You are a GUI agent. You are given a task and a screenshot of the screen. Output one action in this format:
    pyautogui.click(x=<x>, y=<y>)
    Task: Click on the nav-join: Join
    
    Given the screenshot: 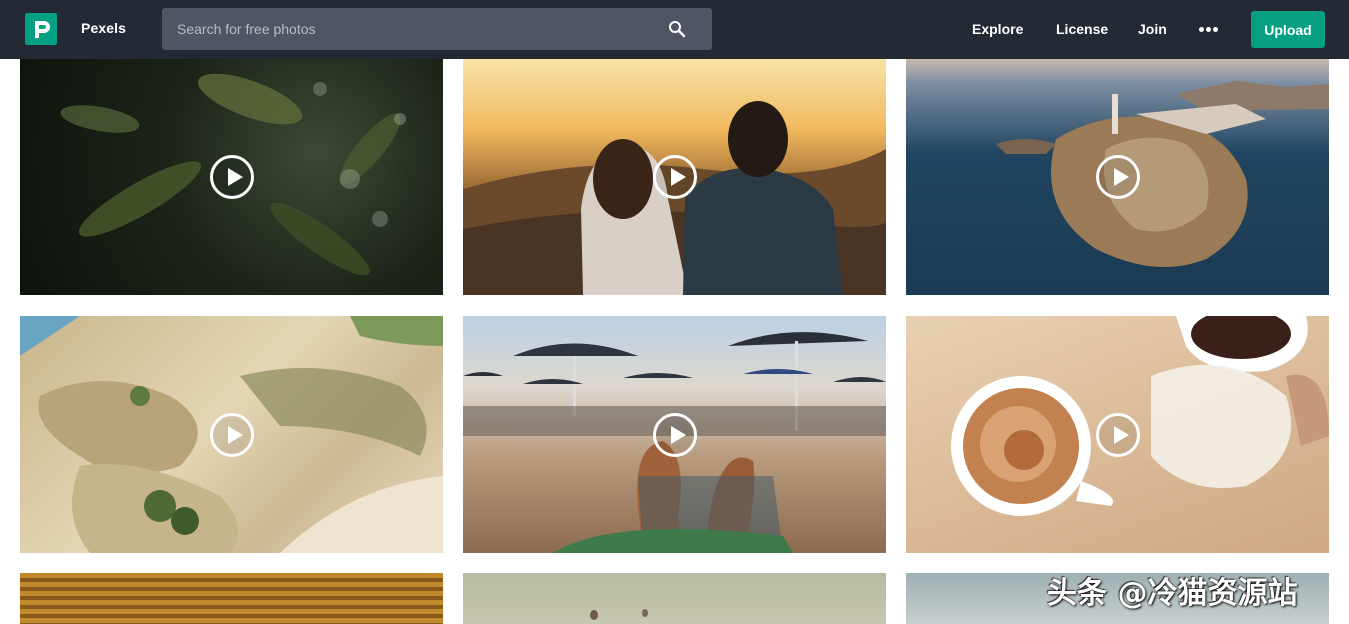 What is the action you would take?
    pyautogui.click(x=1152, y=29)
    